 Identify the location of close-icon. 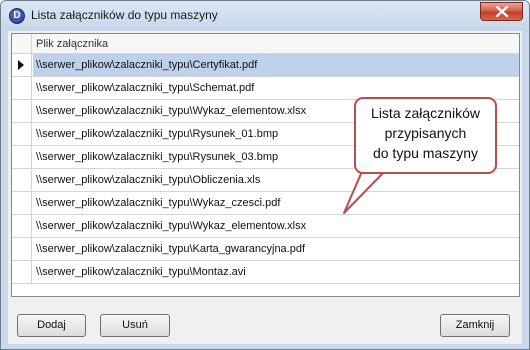
(502, 11).